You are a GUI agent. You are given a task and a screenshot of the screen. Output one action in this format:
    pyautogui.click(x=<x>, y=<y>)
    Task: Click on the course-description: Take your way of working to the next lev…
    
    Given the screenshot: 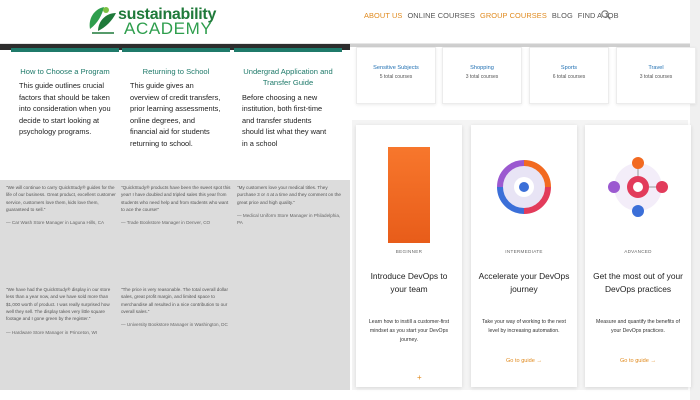 What is the action you would take?
    pyautogui.click(x=524, y=326)
    